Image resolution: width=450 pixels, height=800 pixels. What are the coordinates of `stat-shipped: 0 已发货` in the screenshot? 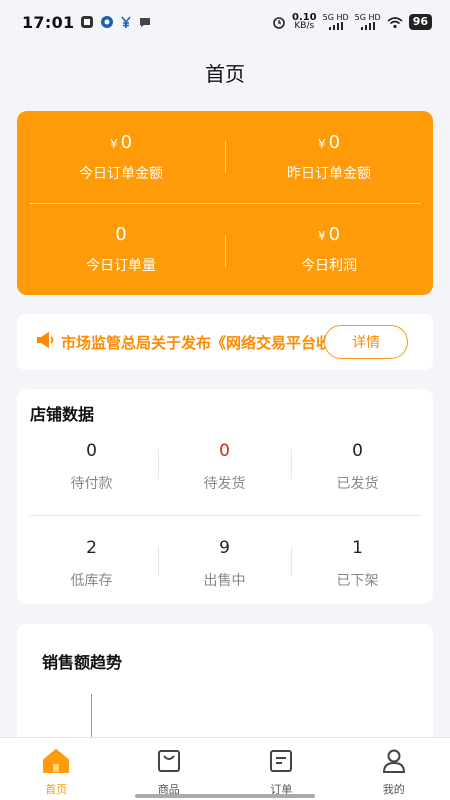 It's located at (357, 471).